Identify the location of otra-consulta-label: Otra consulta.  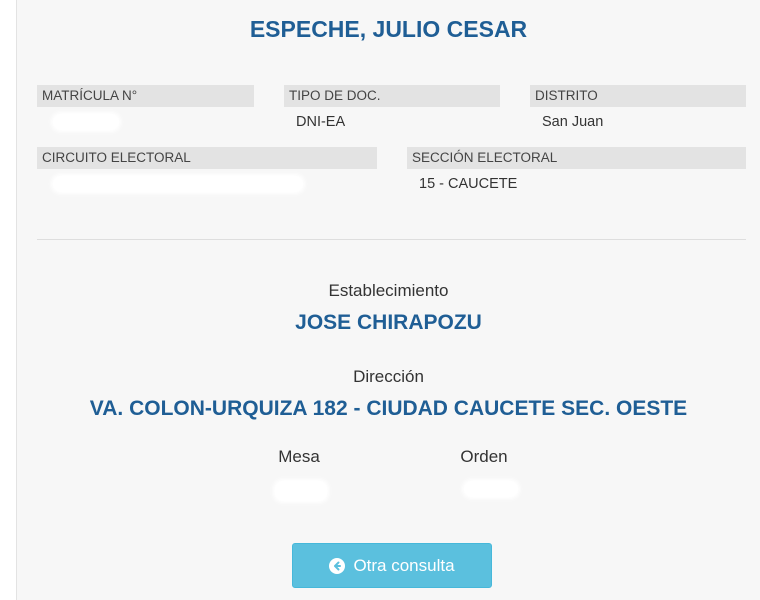
(404, 565).